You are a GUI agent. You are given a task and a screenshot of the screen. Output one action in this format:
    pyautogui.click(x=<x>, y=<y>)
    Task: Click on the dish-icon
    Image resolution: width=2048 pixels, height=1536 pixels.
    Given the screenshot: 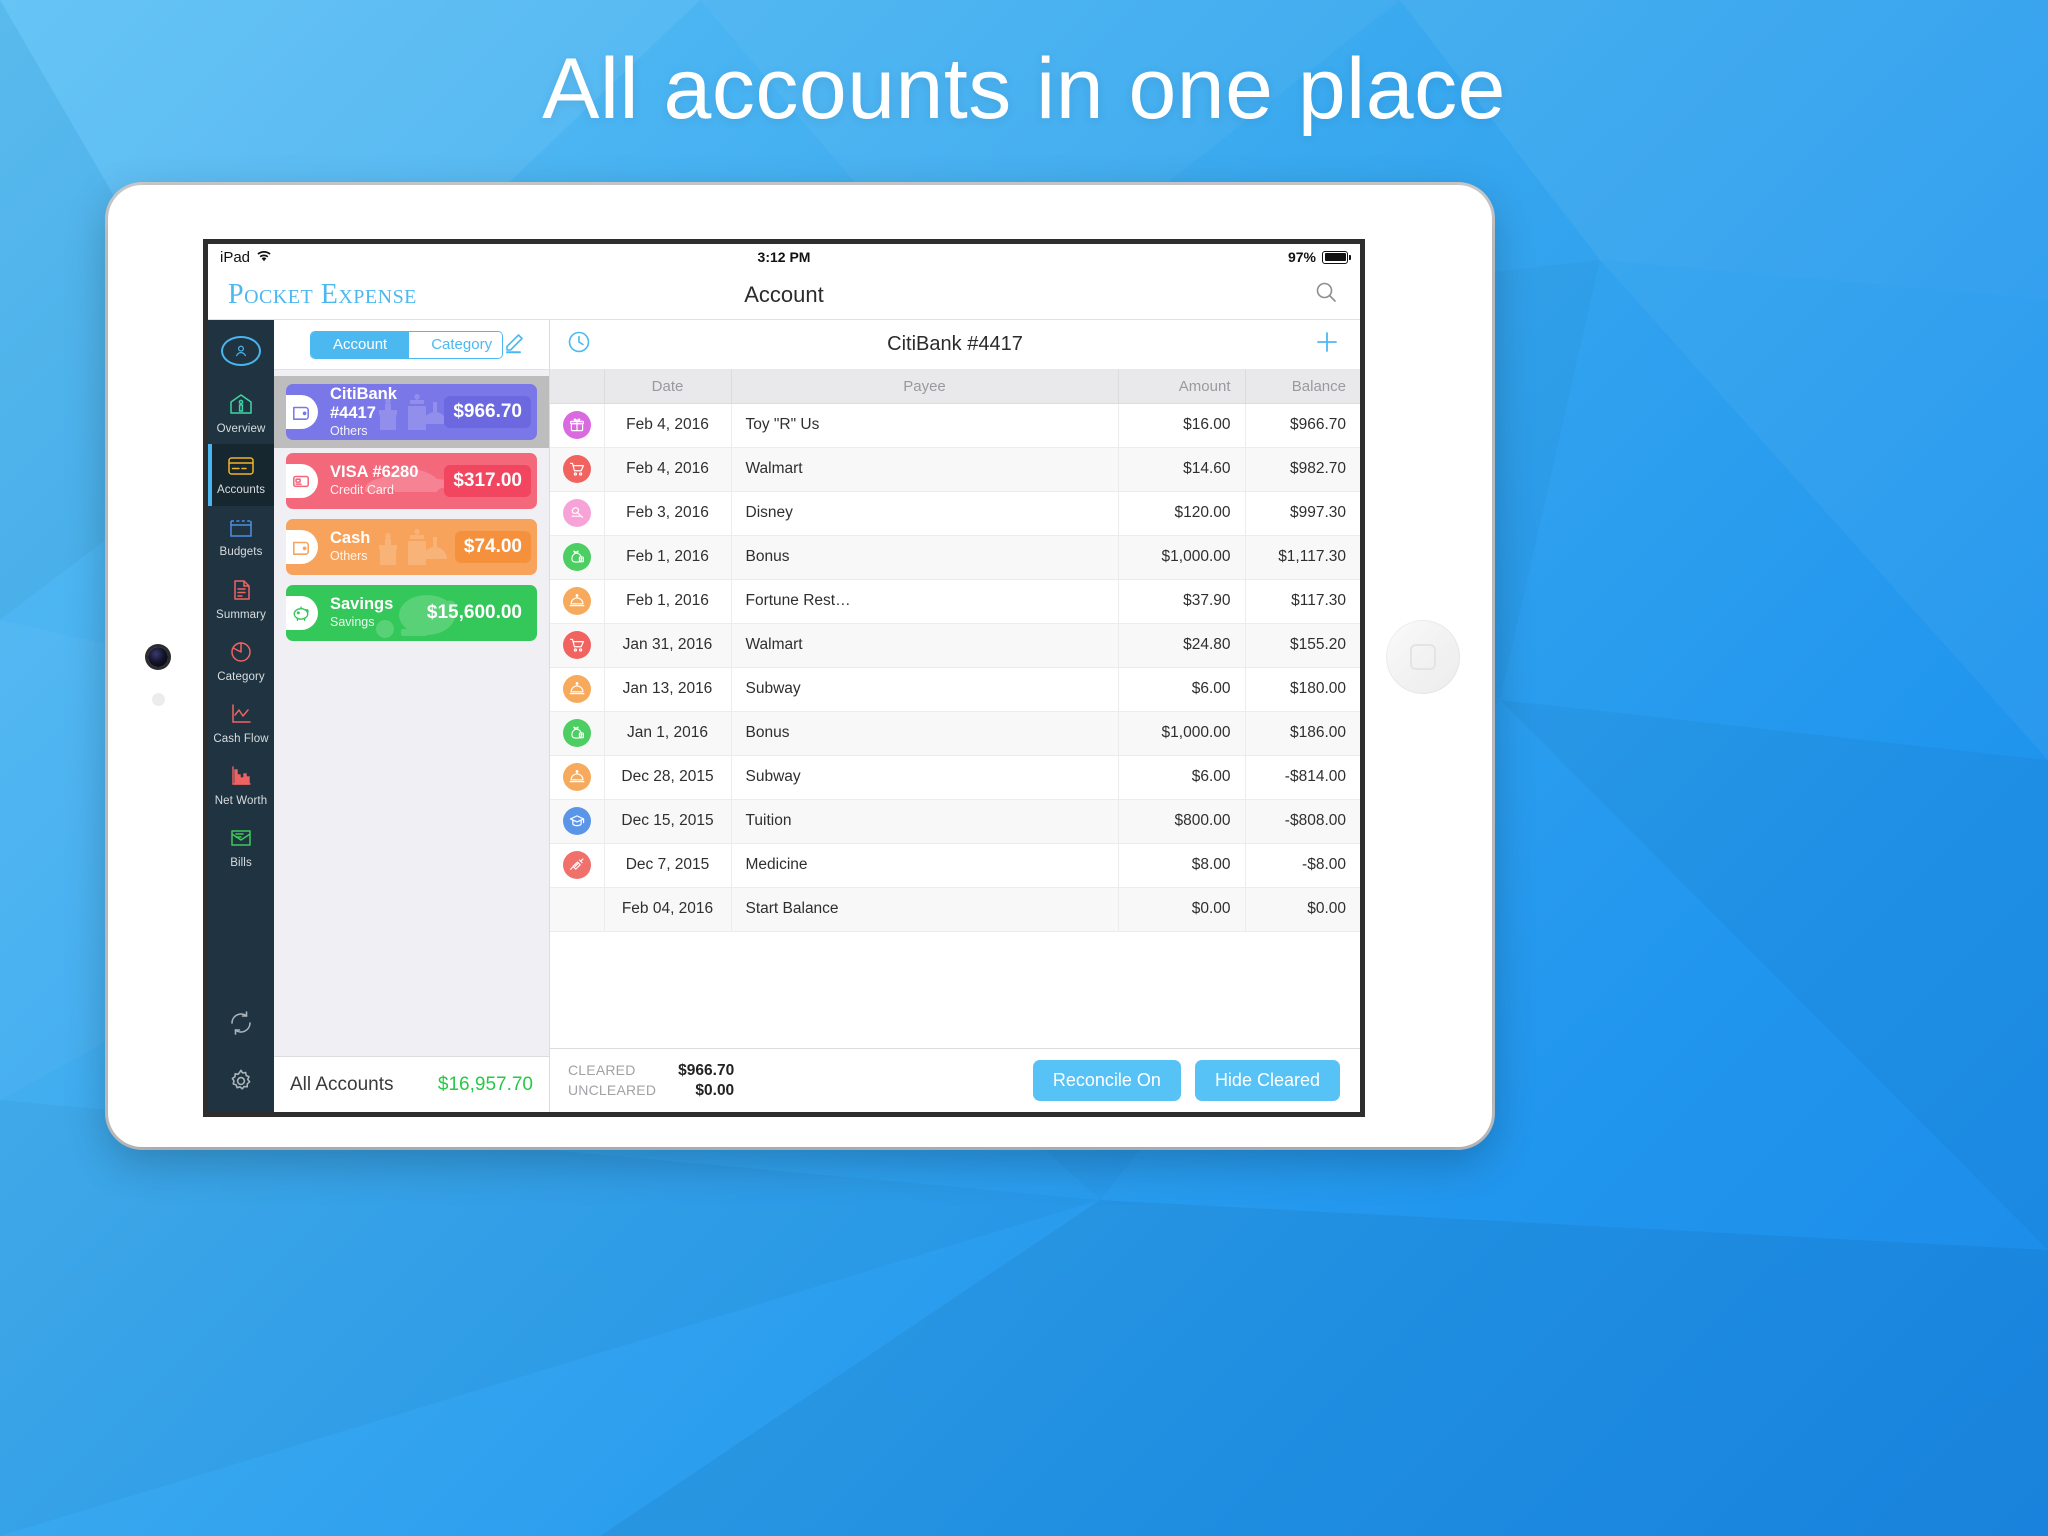 What is the action you would take?
    pyautogui.click(x=576, y=689)
    